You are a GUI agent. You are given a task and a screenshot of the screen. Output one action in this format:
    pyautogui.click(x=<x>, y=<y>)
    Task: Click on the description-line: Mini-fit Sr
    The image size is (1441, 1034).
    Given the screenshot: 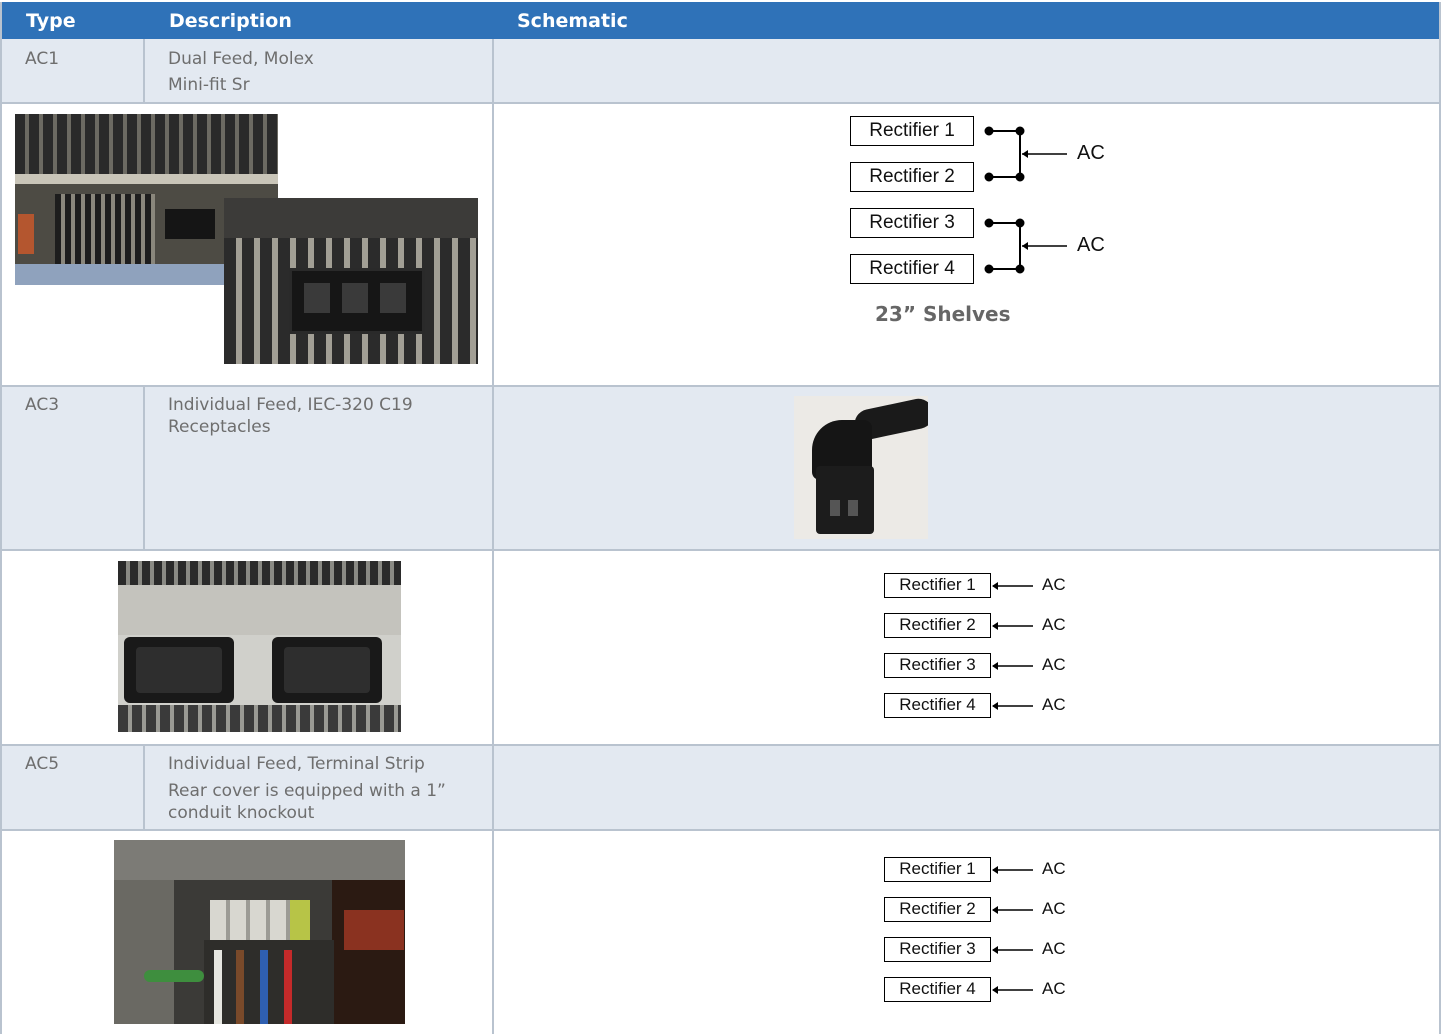 What is the action you would take?
    pyautogui.click(x=209, y=85)
    